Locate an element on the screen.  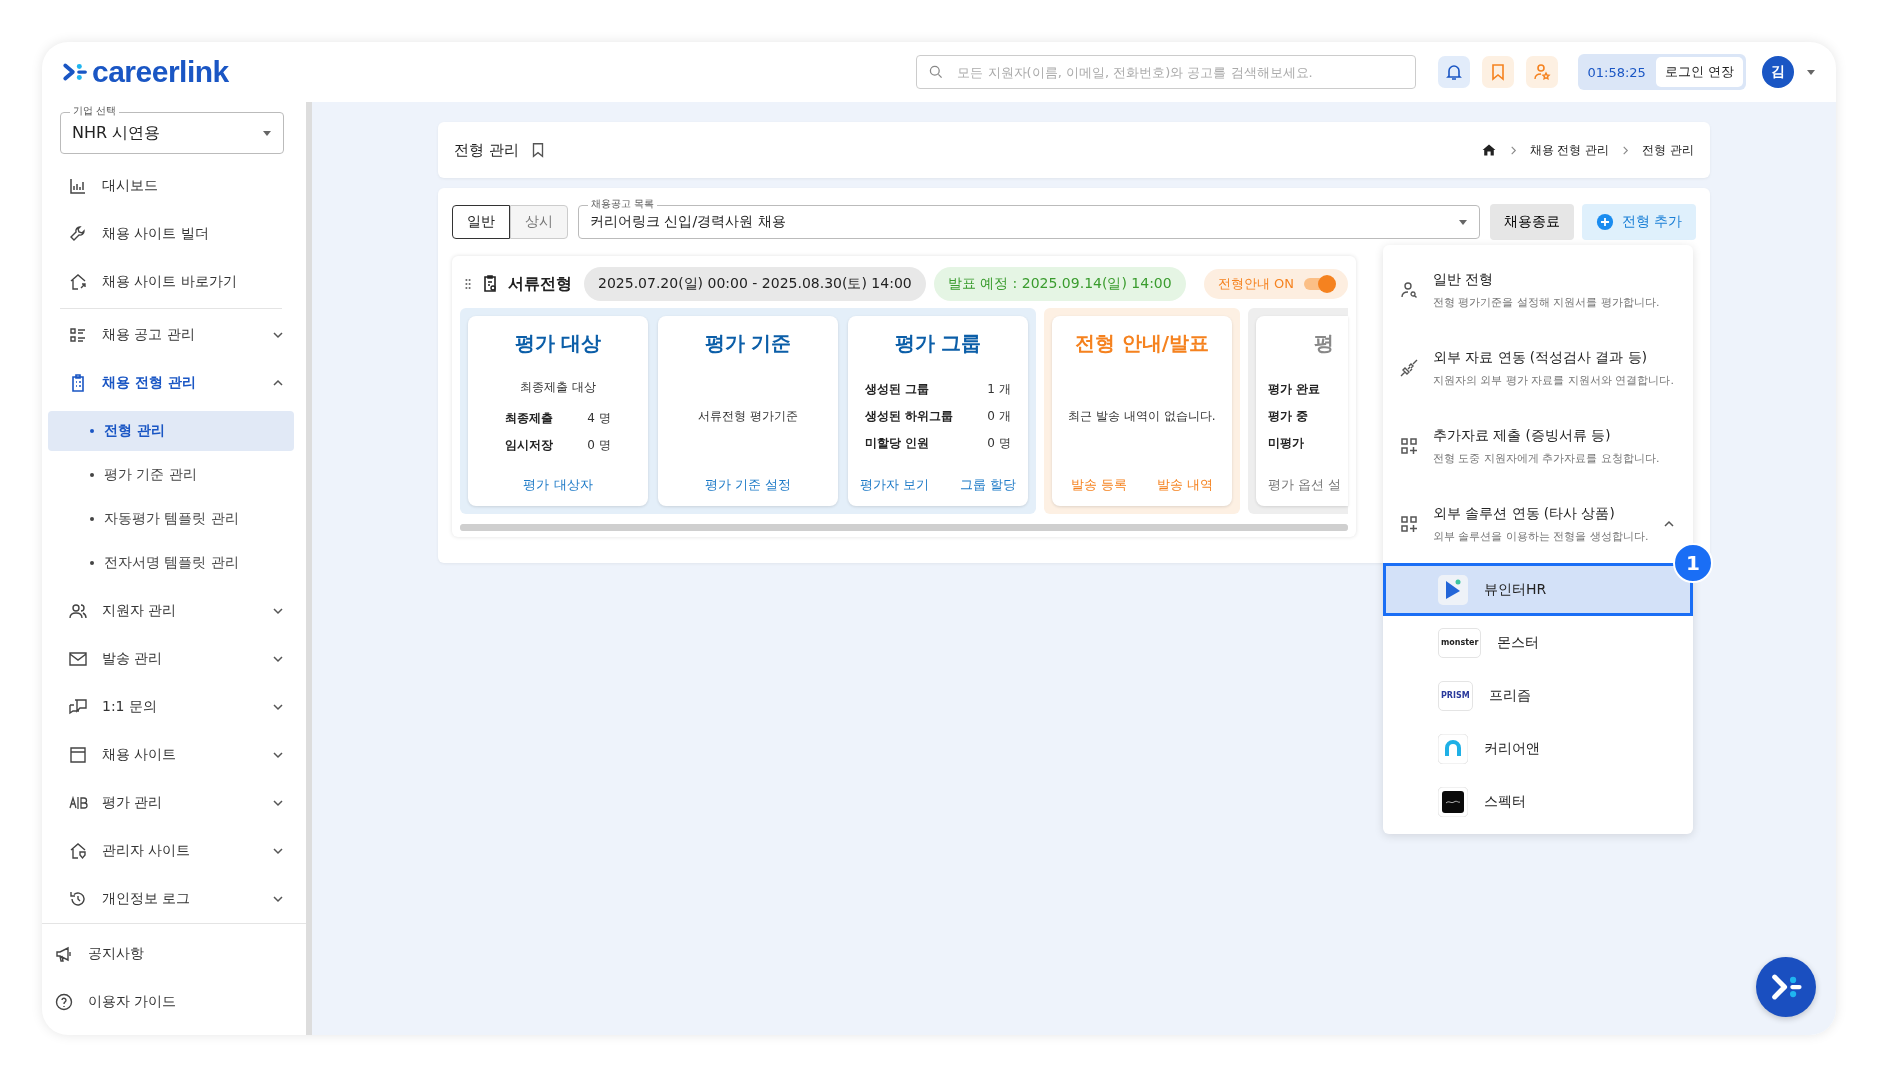
user-avatar: 김 is located at coordinates (1778, 72).